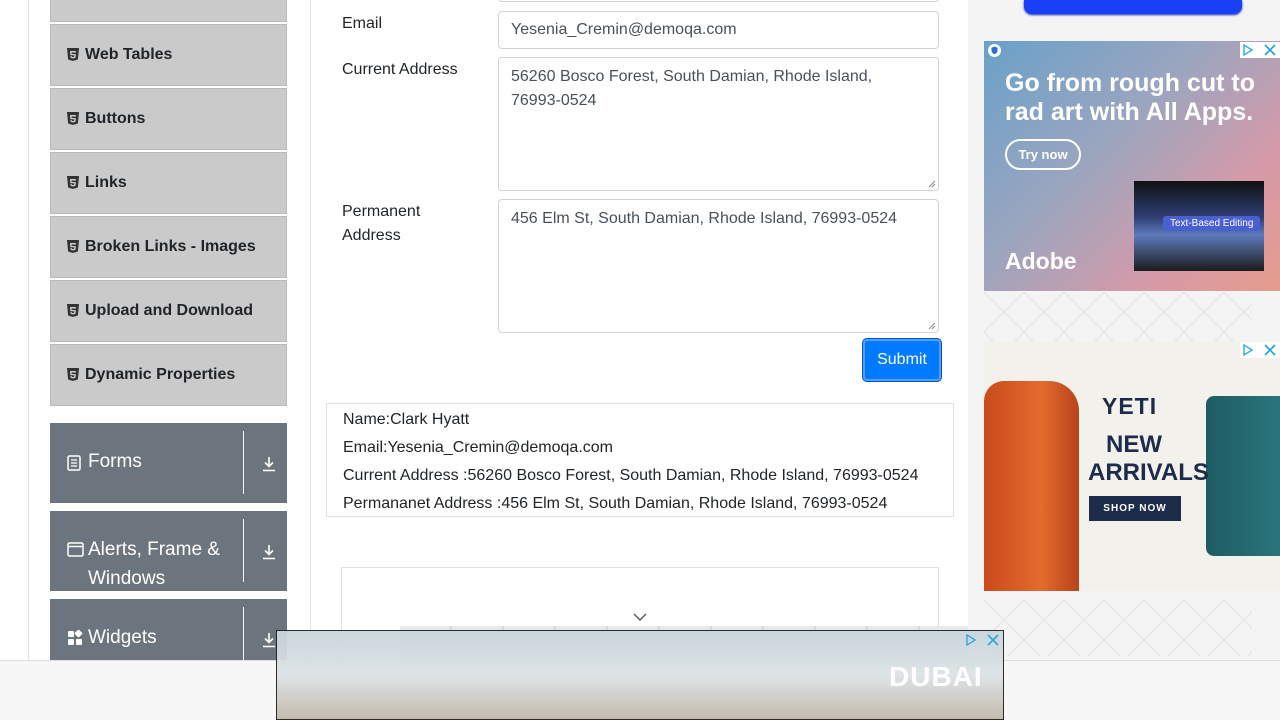  Describe the element at coordinates (400, 69) in the screenshot. I see `current-address-label: Current Address` at that location.